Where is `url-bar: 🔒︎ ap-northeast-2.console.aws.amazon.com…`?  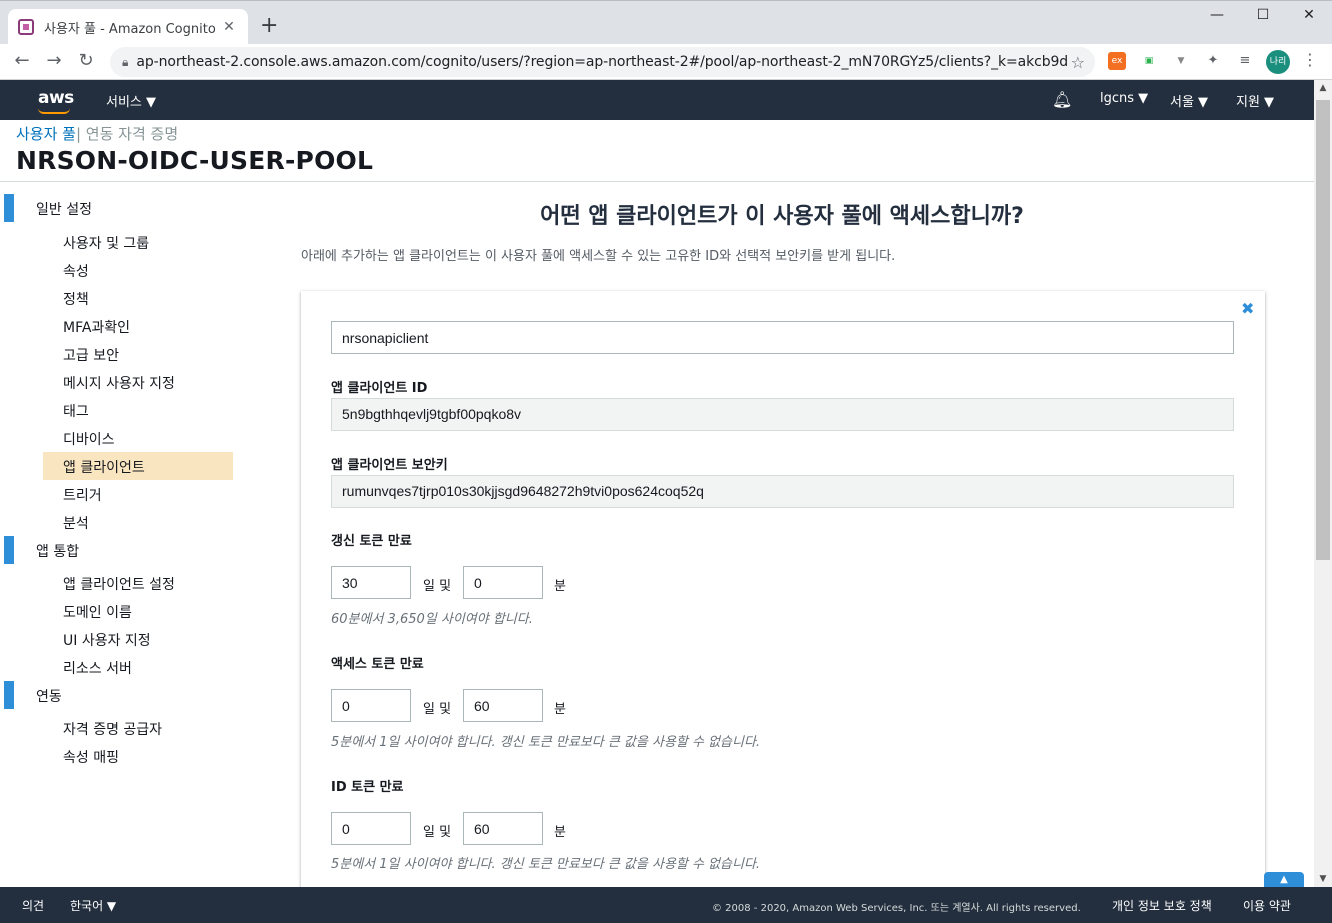
url-bar: 🔒︎ ap-northeast-2.console.aws.amazon.com… is located at coordinates (602, 62).